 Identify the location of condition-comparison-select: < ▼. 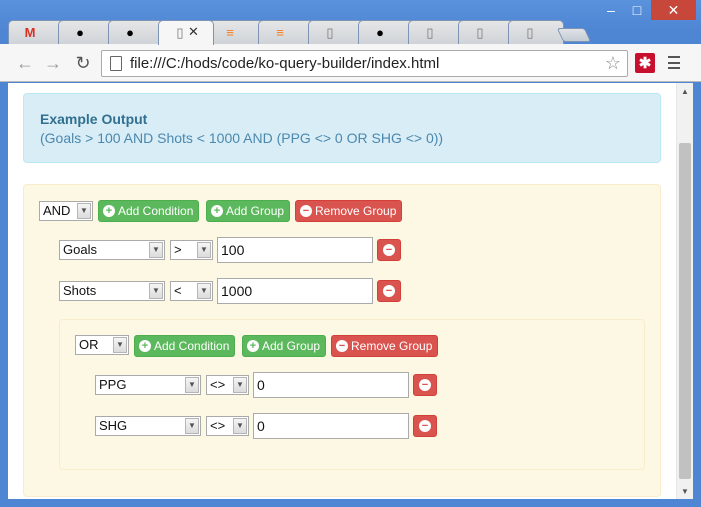
(191, 291).